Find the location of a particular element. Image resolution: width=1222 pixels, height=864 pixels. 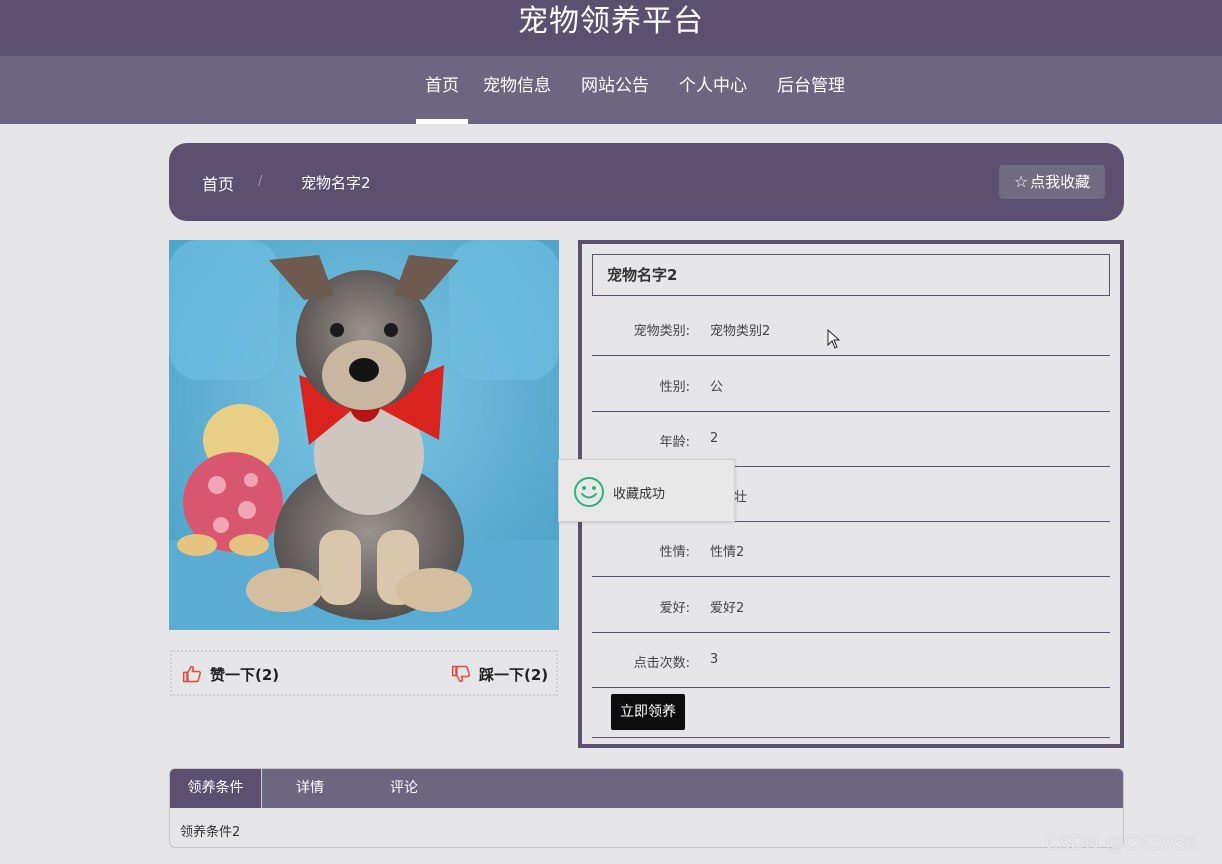

breadcrumb: 首页 / 宠物名字2 ☆ 点我收藏 is located at coordinates (646, 182).